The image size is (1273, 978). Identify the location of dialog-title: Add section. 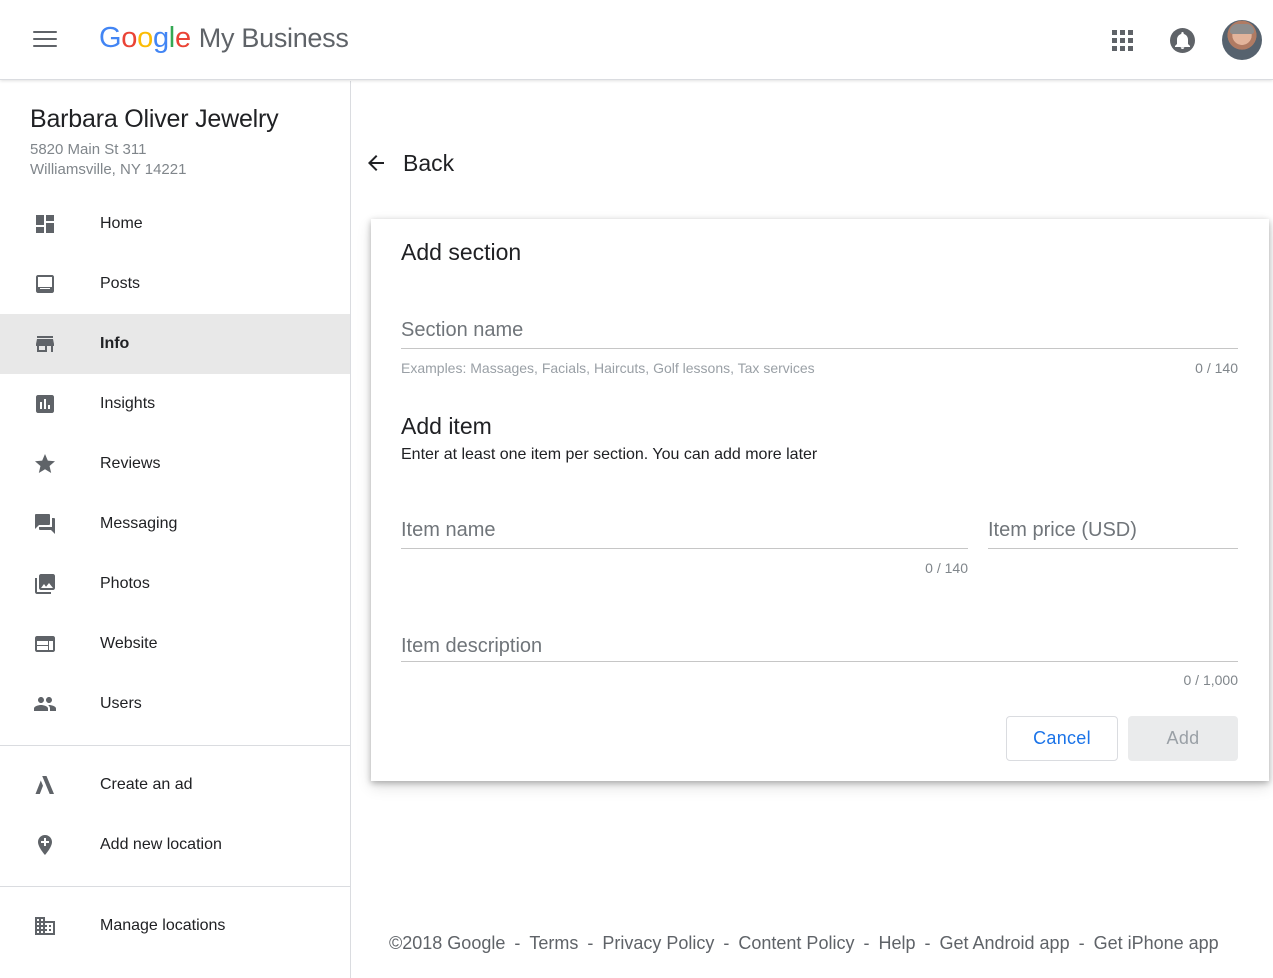
(461, 252).